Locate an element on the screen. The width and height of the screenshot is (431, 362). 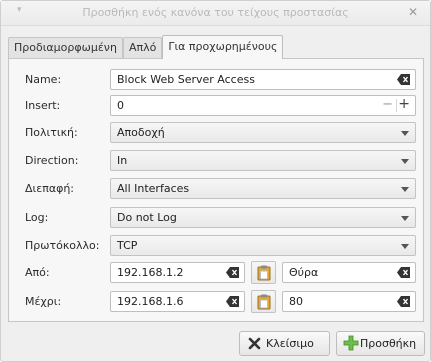
to-address-value: 192.168.1.6 is located at coordinates (150, 301).